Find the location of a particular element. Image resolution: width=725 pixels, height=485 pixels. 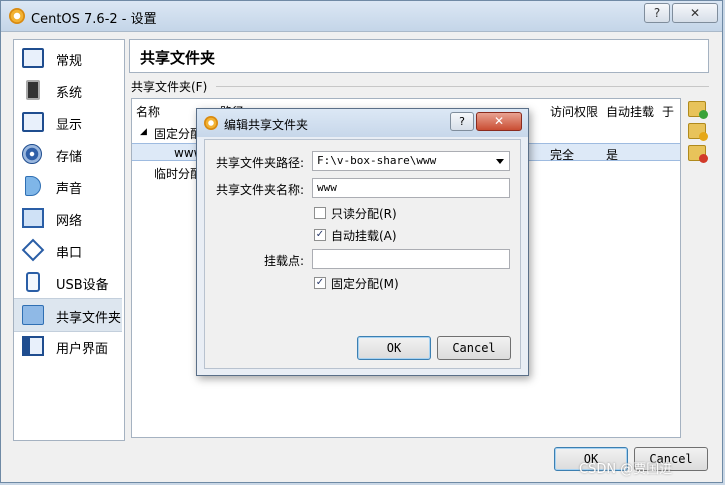

user-interface-icon is located at coordinates (33, 346).